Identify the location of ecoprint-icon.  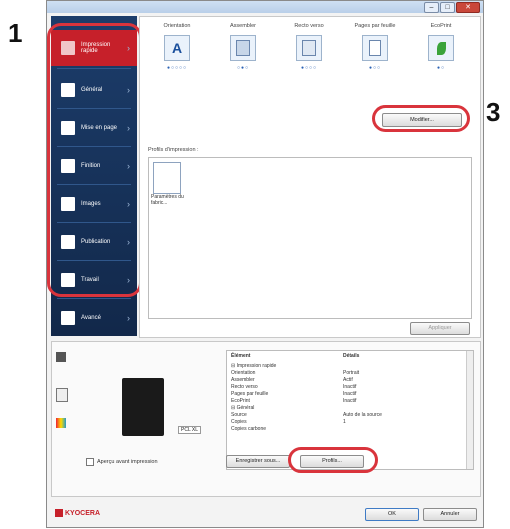
(441, 48).